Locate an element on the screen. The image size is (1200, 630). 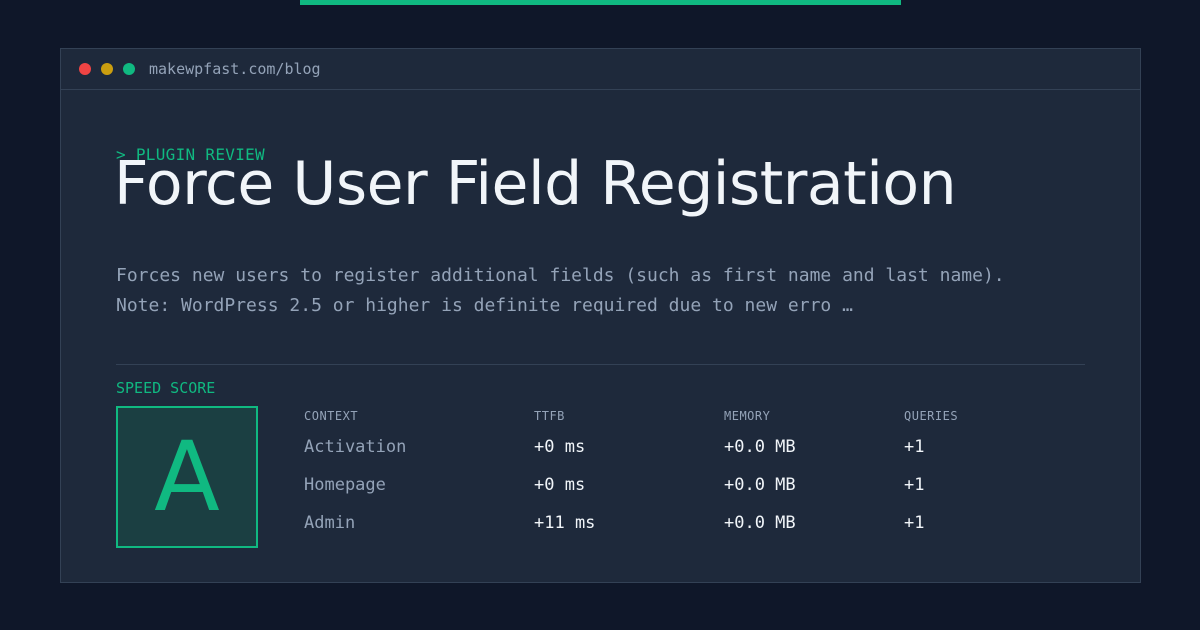
column-header-queries: QUERIES is located at coordinates (931, 416).